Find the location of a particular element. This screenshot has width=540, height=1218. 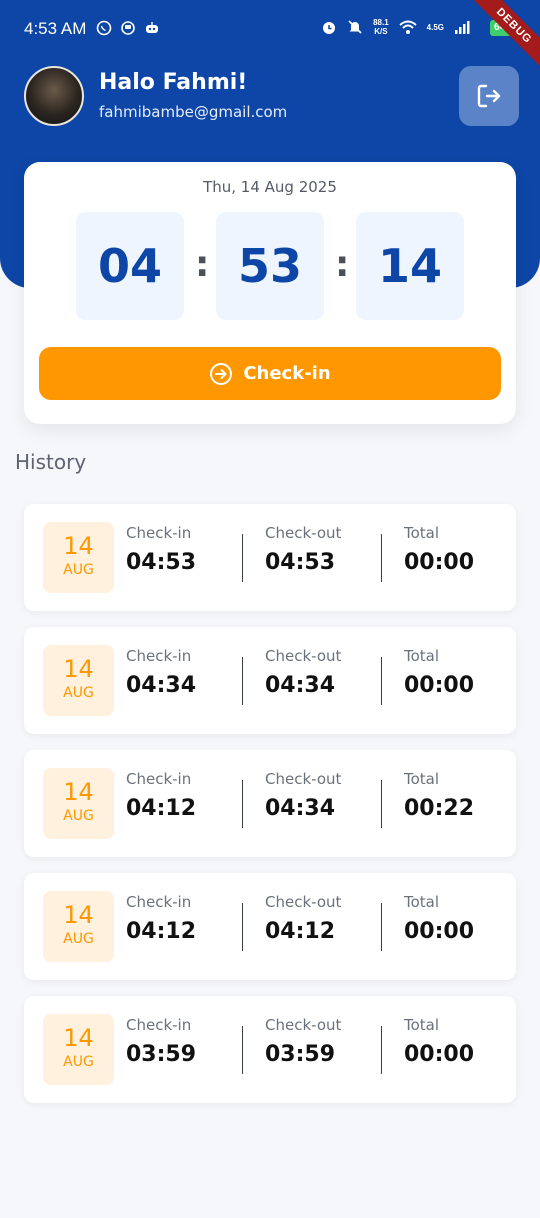

app-notification-icon is located at coordinates (128, 28).